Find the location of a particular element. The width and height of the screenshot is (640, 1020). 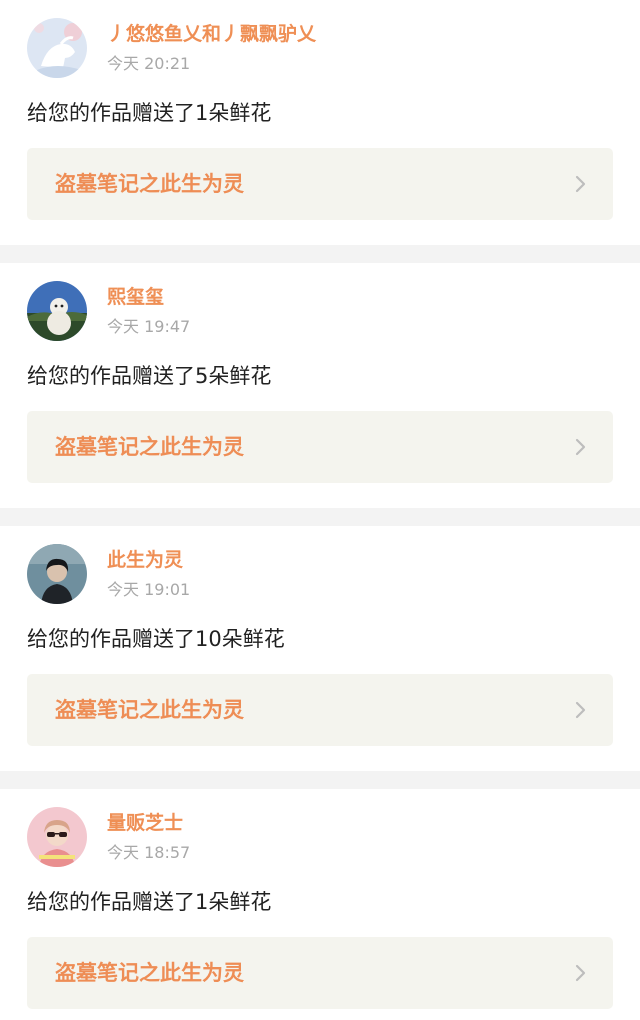

timestamp: 今天 20:21 is located at coordinates (149, 63).